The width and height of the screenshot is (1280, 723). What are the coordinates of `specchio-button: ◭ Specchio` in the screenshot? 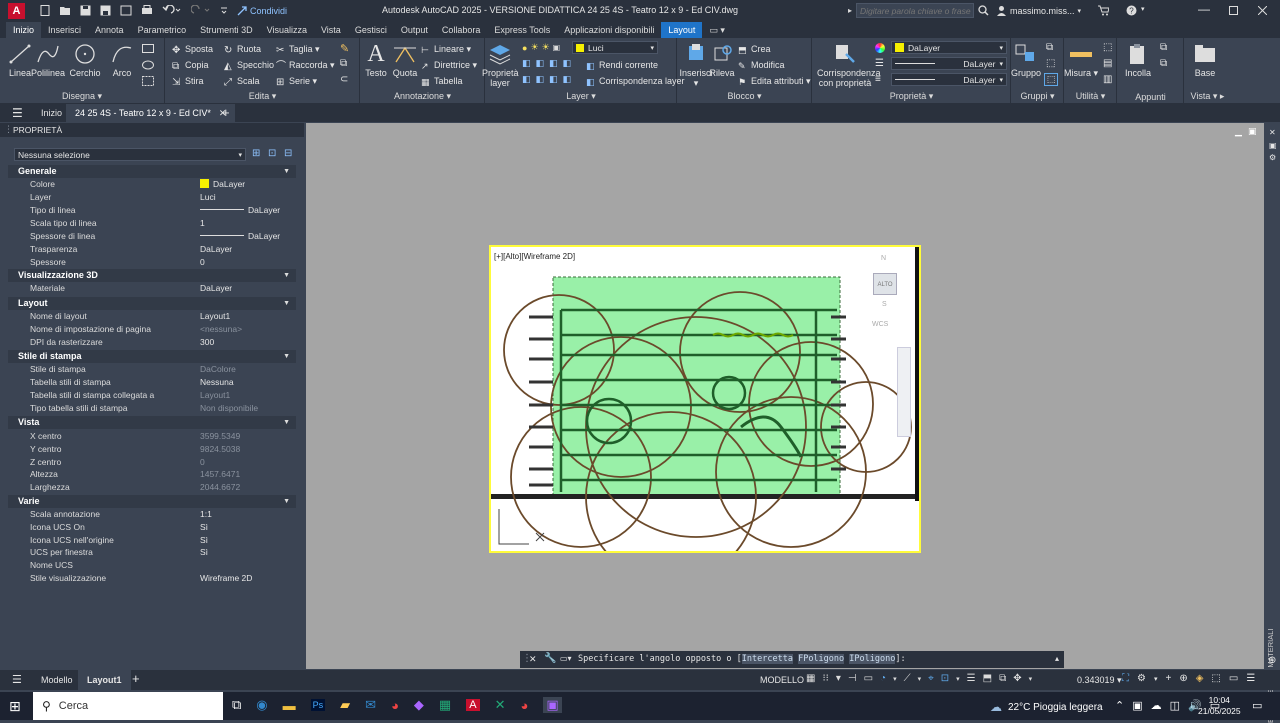 It's located at (249, 65).